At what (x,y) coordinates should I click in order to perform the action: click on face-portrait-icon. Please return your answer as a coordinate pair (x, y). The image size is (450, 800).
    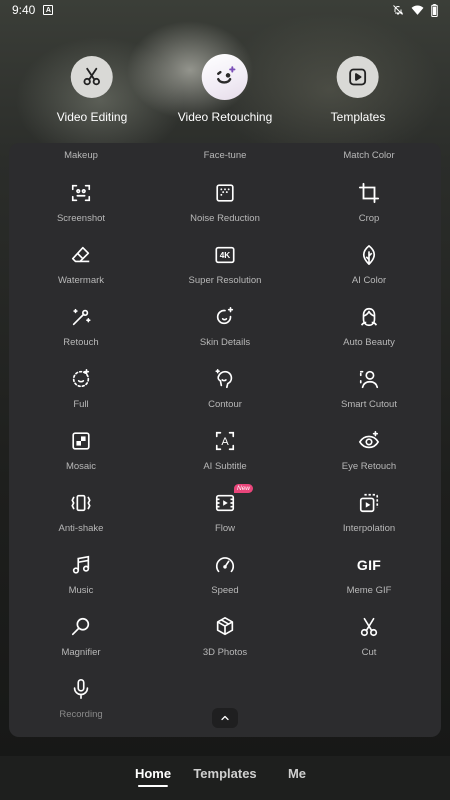
    Looking at the image, I should click on (369, 317).